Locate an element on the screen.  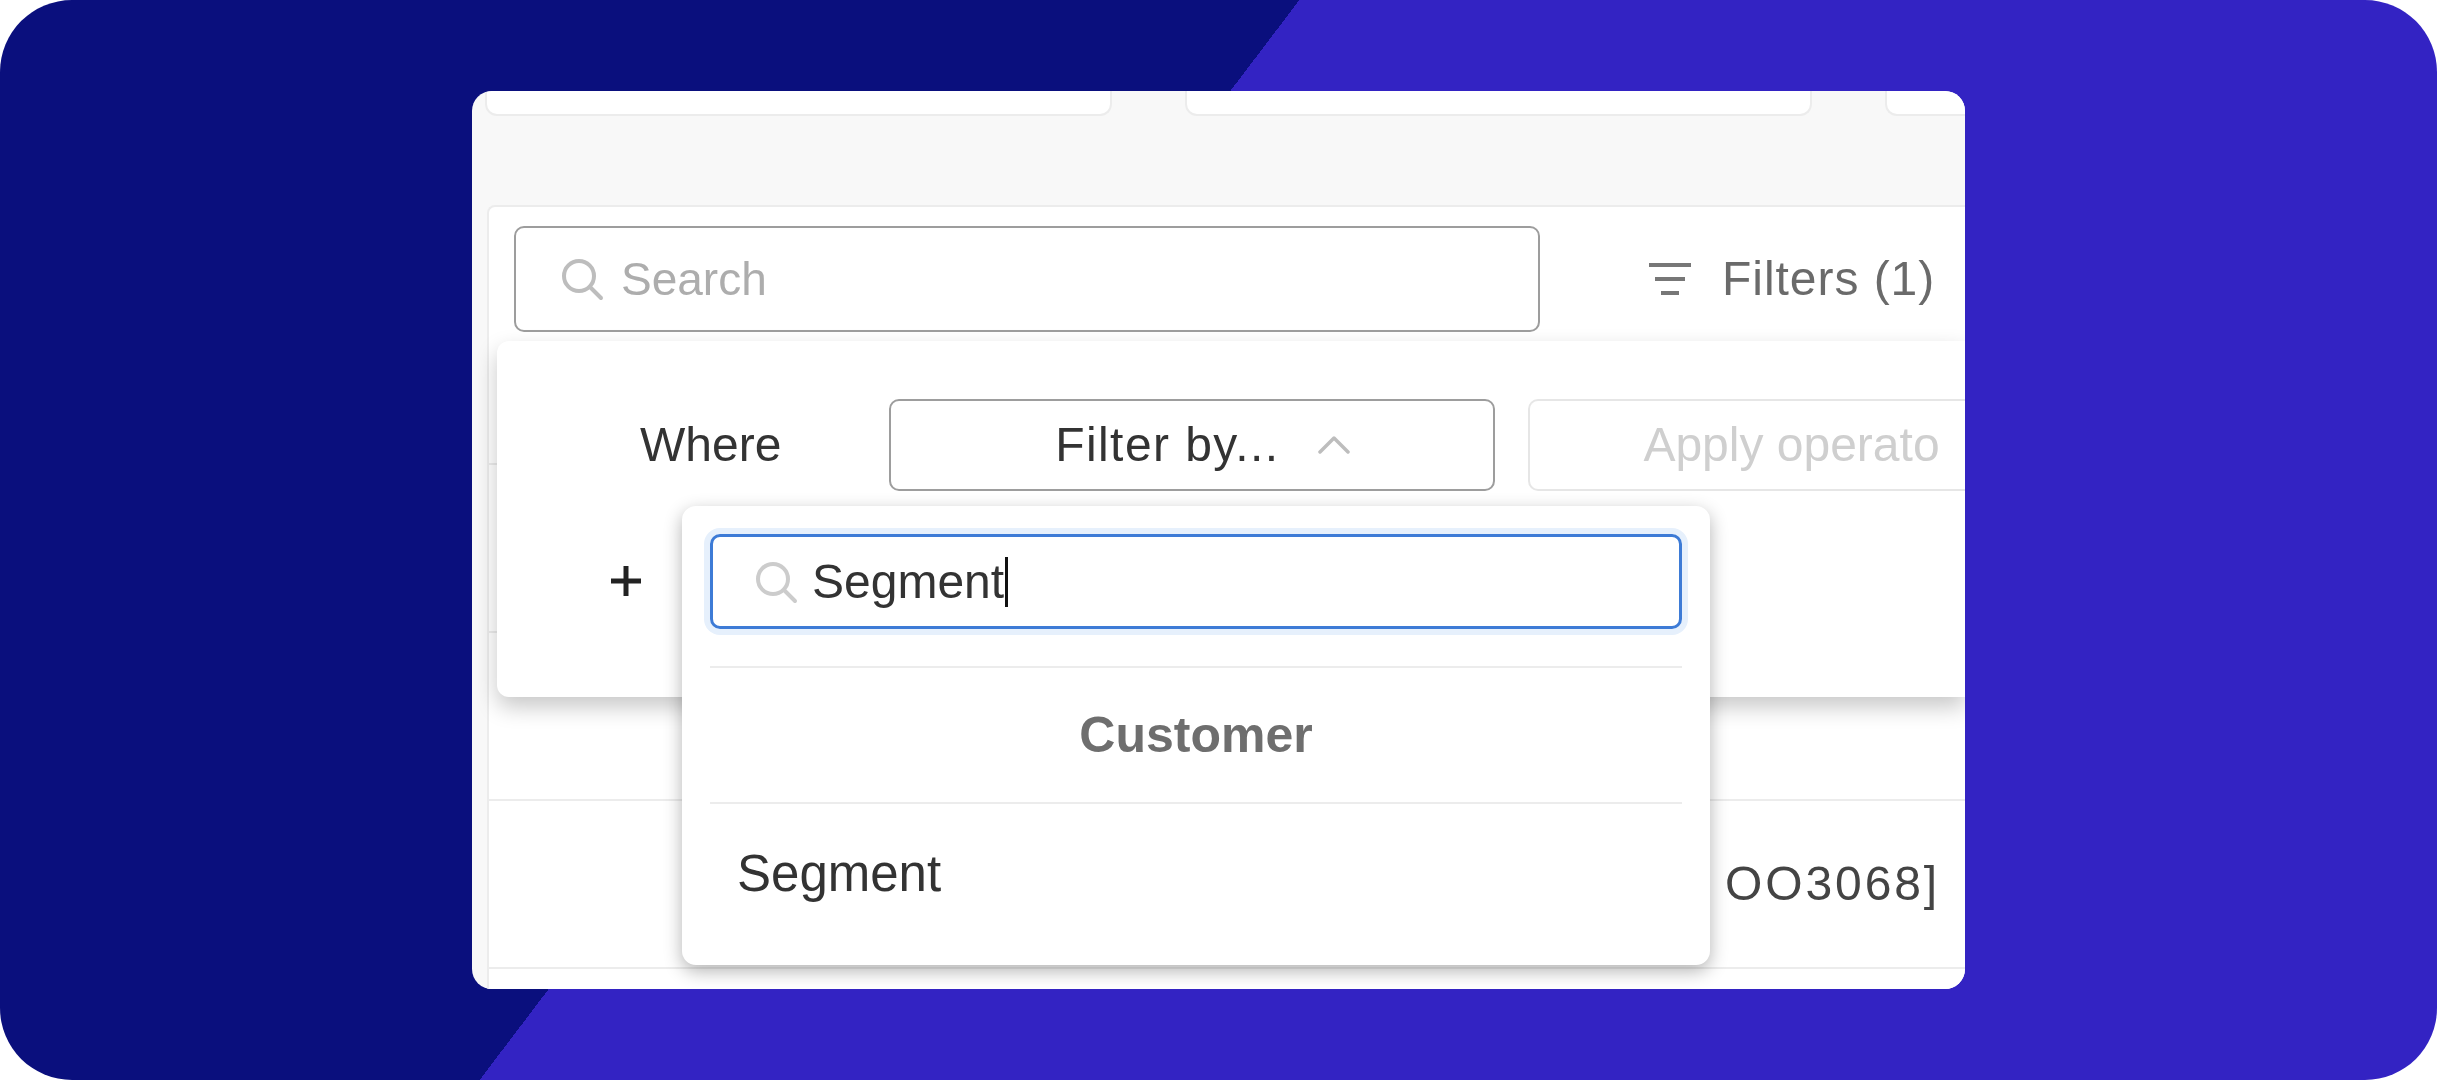
table-cell-text: OO3068] is located at coordinates (1832, 884).